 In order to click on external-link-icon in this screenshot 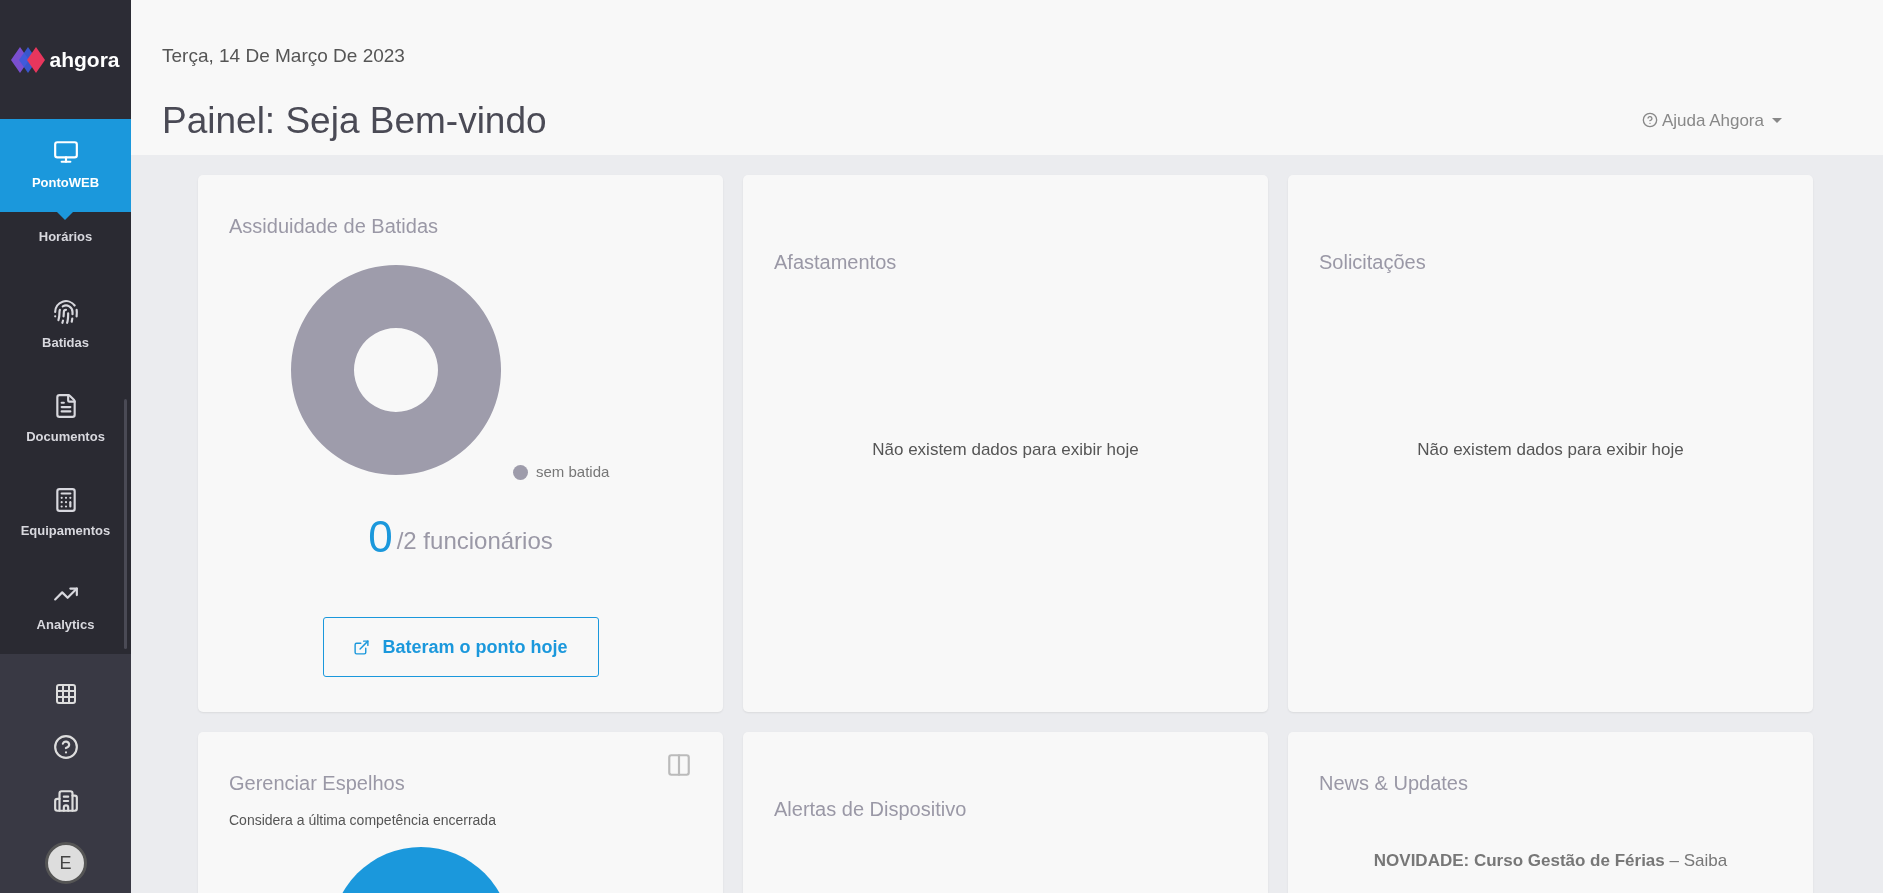, I will do `click(362, 647)`.